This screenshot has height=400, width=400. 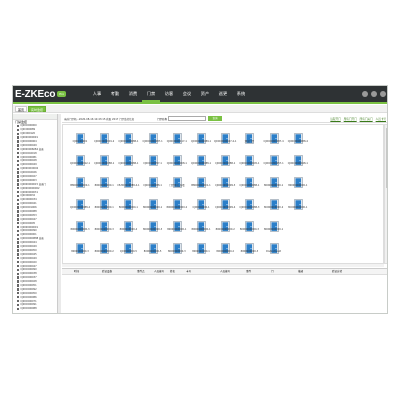 What do you see at coordinates (225, 138) in the screenshot?
I see `door-tile: CJ00C0000047-4-1` at bounding box center [225, 138].